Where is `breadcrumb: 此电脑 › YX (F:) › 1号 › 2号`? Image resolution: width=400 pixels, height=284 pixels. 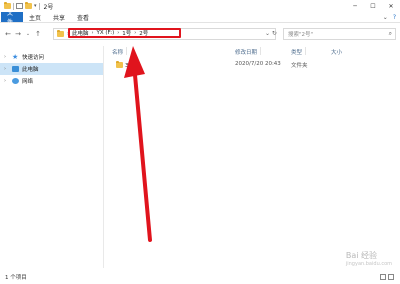 breadcrumb: 此电脑 › YX (F:) › 1号 › 2号 is located at coordinates (124, 33).